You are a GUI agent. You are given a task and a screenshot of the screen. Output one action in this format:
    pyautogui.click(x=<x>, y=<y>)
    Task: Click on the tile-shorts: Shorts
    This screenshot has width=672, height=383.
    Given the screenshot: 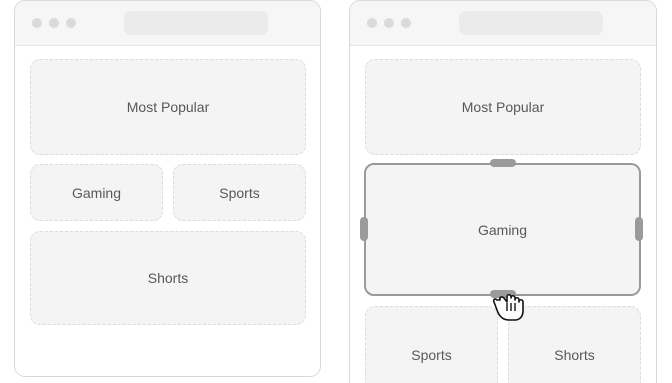 What is the action you would take?
    pyautogui.click(x=168, y=278)
    